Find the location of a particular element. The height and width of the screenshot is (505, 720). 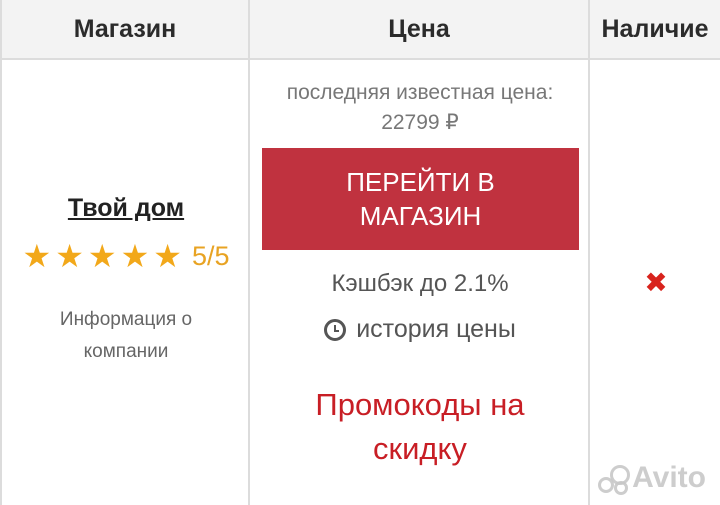

company-info-link: Информация о компании is located at coordinates (126, 336).